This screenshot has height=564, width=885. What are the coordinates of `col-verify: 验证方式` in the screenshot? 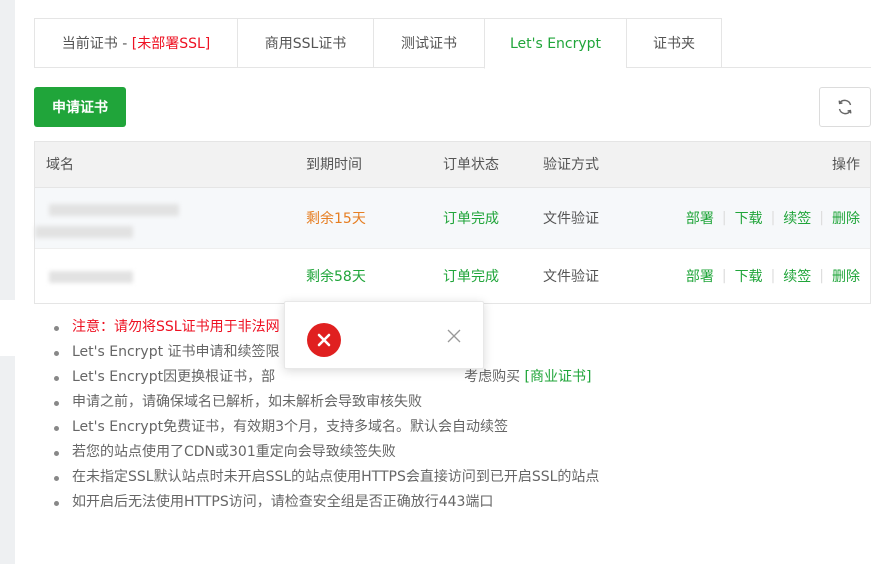 It's located at (571, 165).